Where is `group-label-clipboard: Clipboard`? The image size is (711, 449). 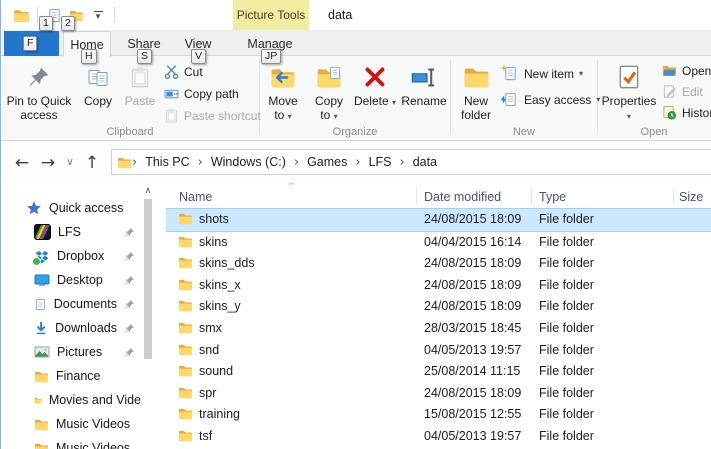
group-label-clipboard: Clipboard is located at coordinates (130, 132).